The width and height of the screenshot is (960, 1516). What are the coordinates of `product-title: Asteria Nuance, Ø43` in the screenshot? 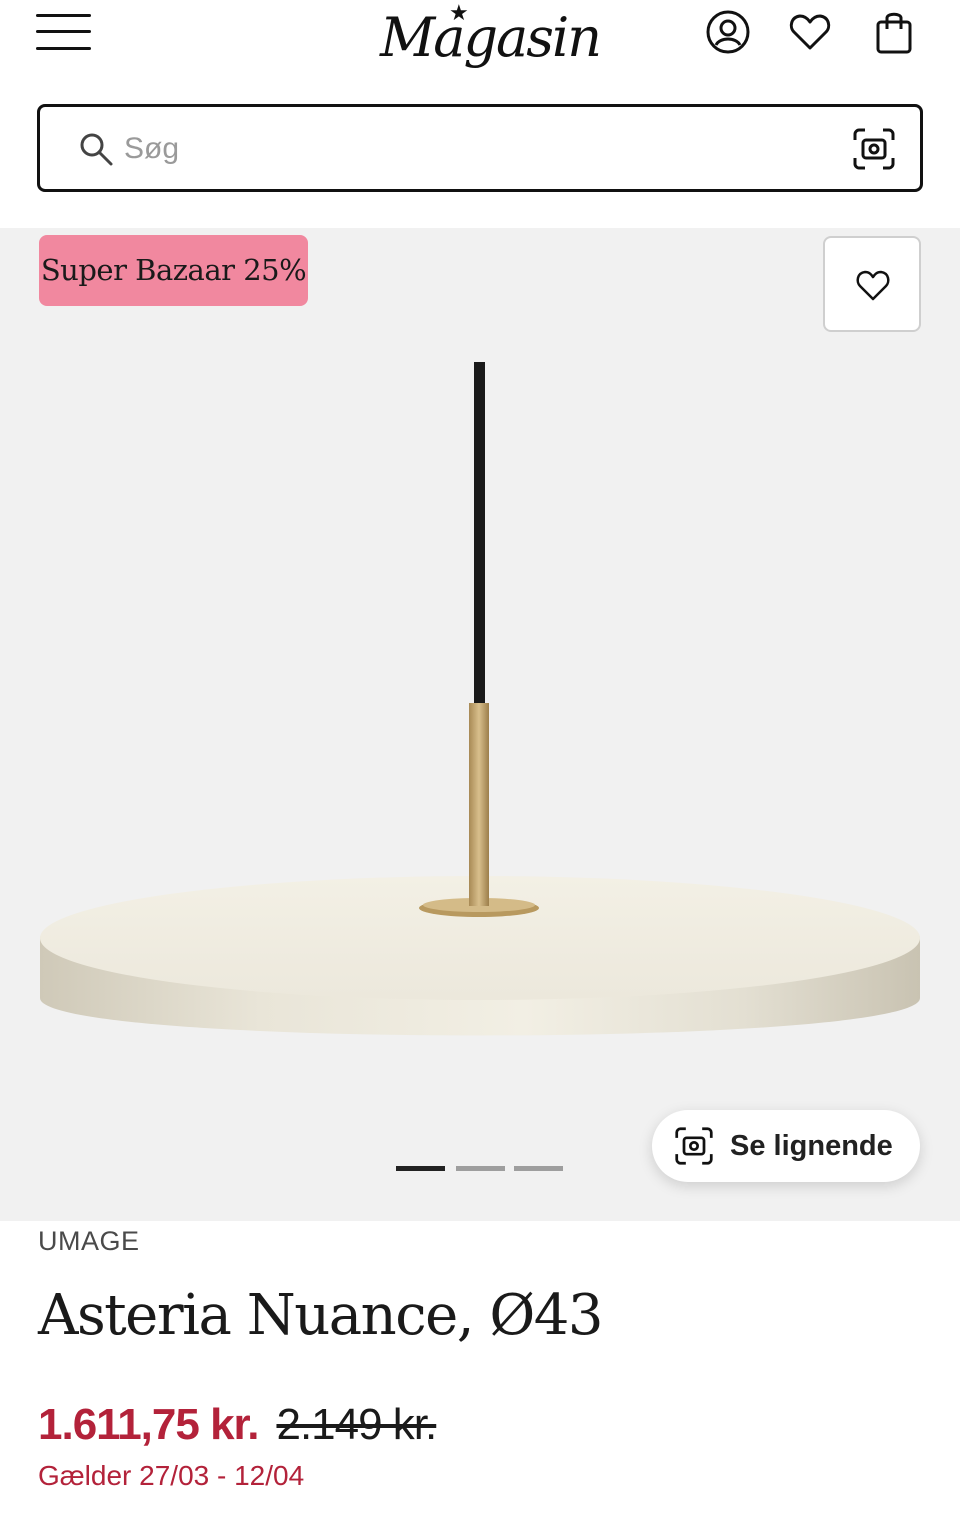 It's located at (320, 1315).